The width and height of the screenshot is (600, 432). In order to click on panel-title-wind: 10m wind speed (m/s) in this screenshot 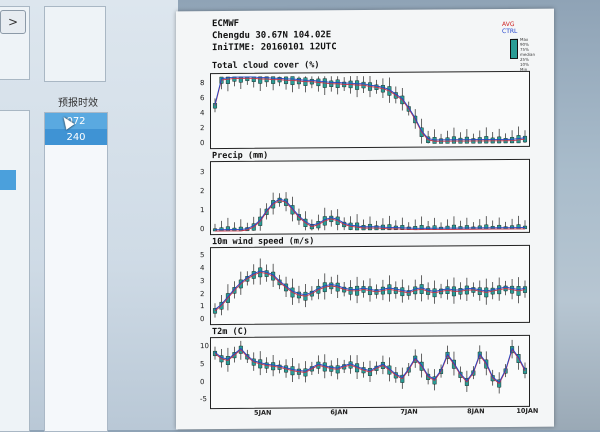, I will do `click(263, 242)`.